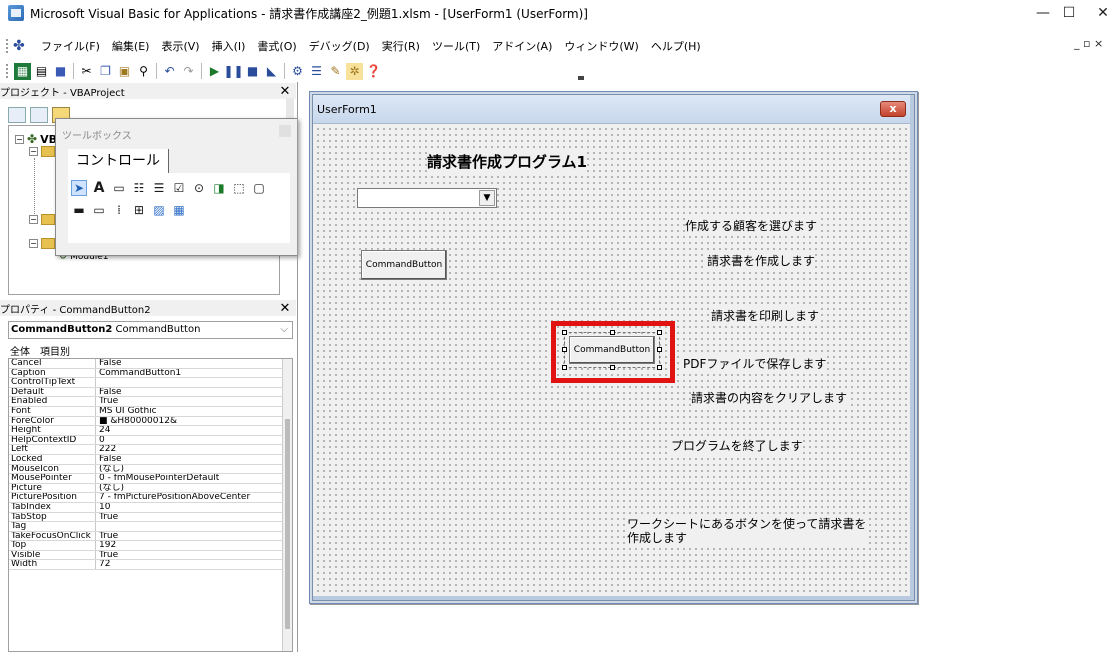  What do you see at coordinates (70, 46) in the screenshot?
I see `menu-file: ファイル(F)` at bounding box center [70, 46].